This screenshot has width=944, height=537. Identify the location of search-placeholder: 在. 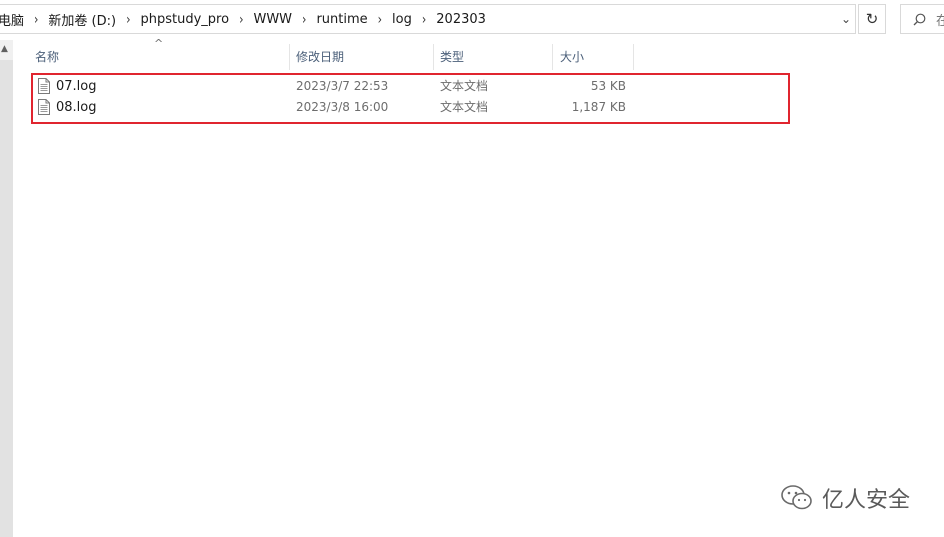
(940, 21).